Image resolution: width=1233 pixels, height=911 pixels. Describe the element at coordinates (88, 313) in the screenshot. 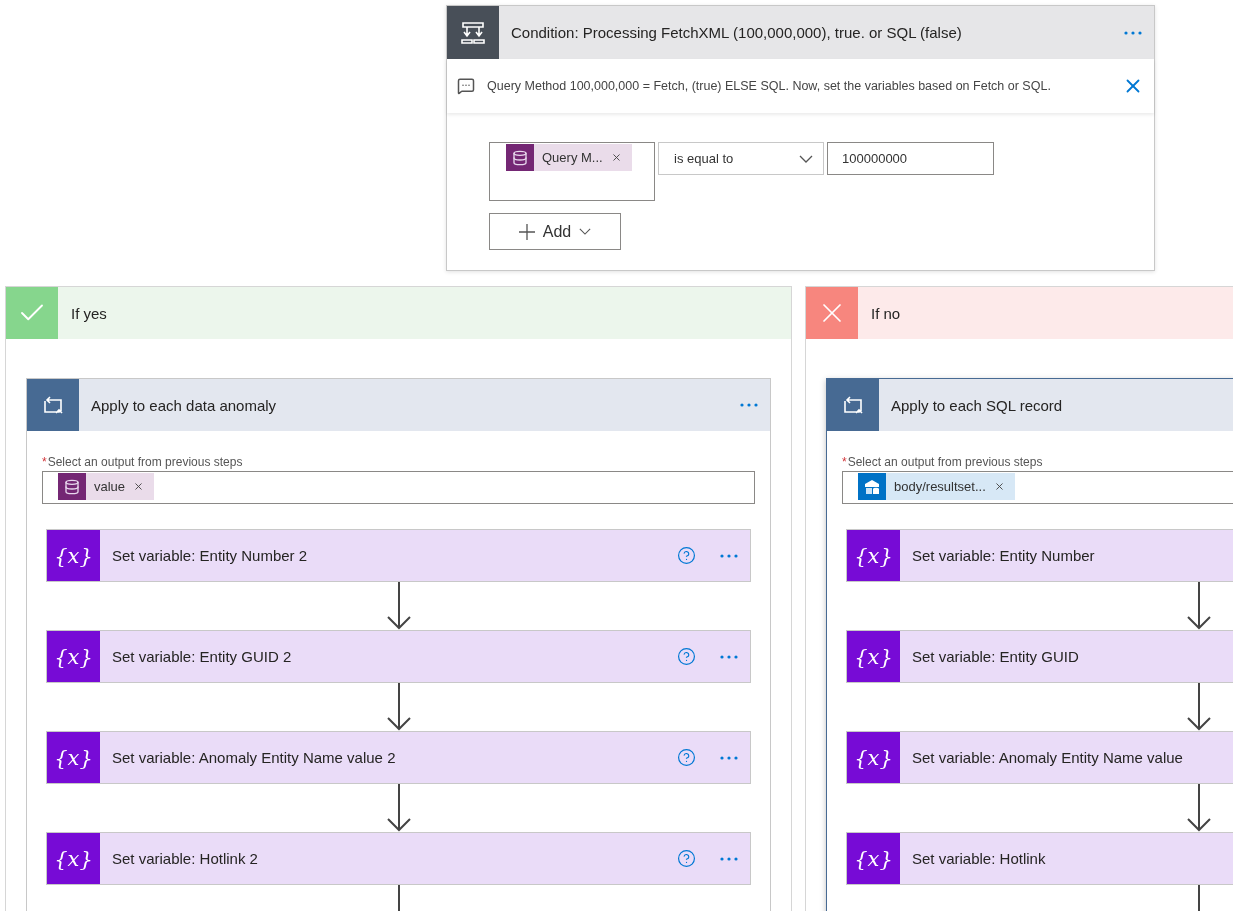

I see `branch-title: If yes` at that location.